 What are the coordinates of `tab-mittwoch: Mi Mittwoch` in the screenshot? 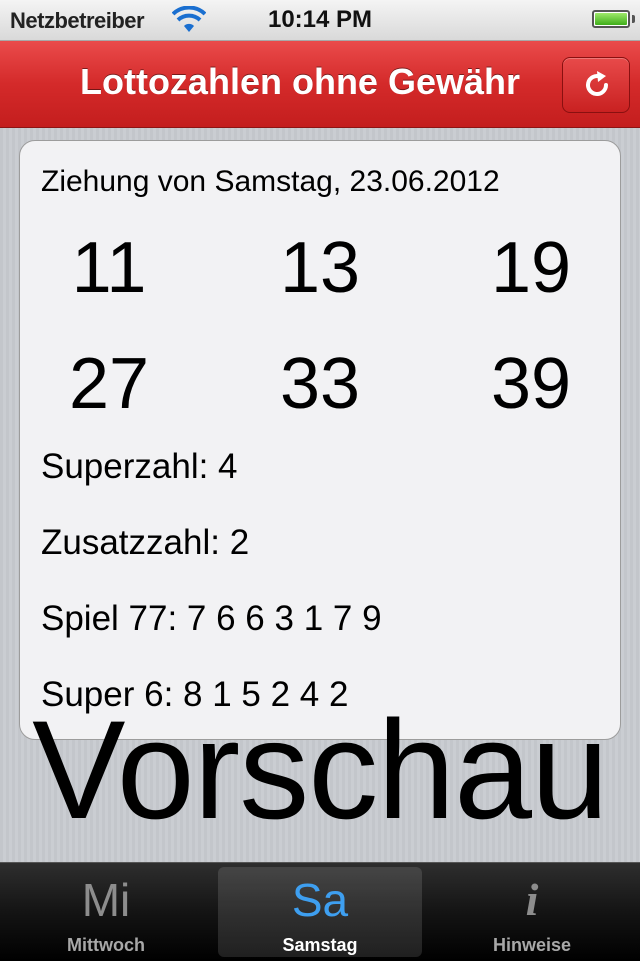 It's located at (106, 912).